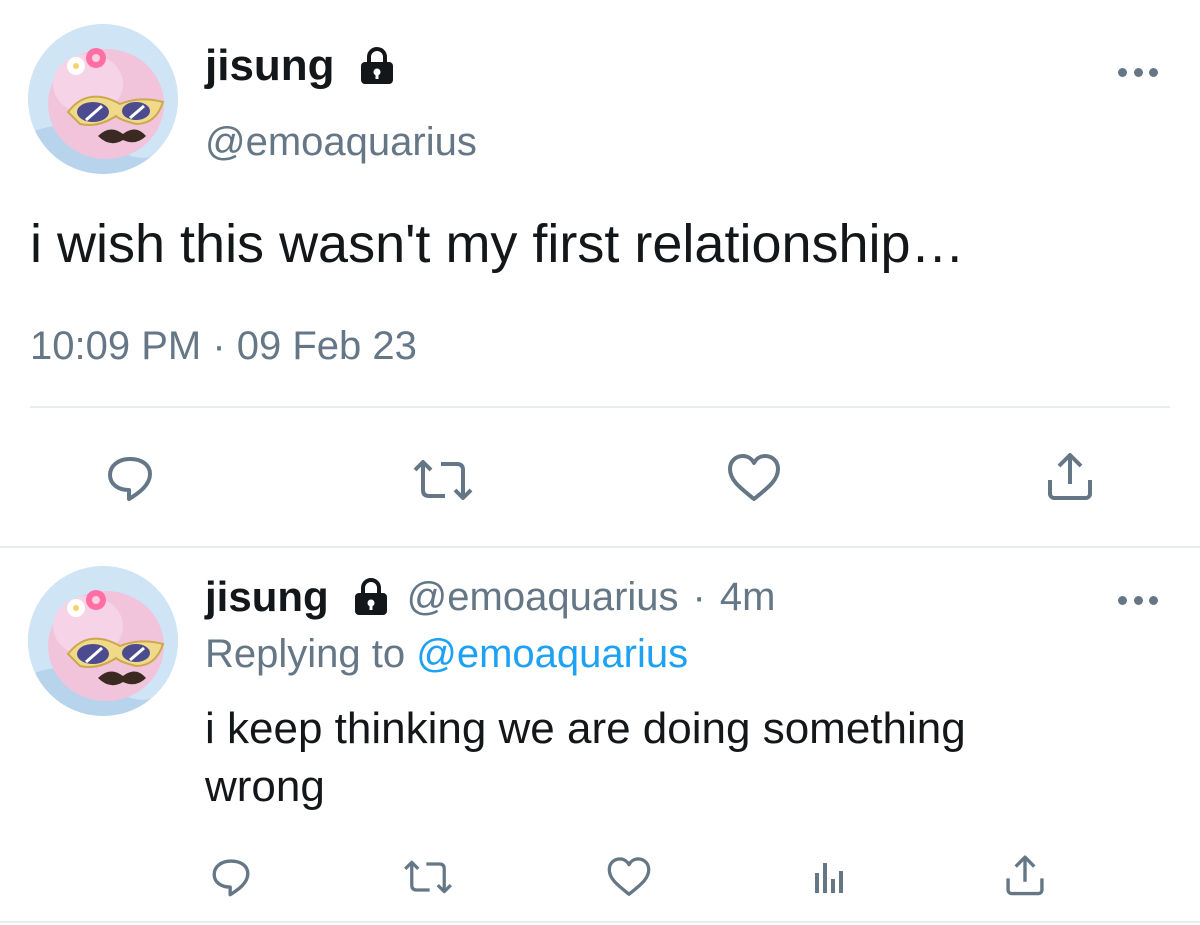 This screenshot has height=925, width=1200. I want to click on replying-to: Replying to @emoaquarius, so click(446, 654).